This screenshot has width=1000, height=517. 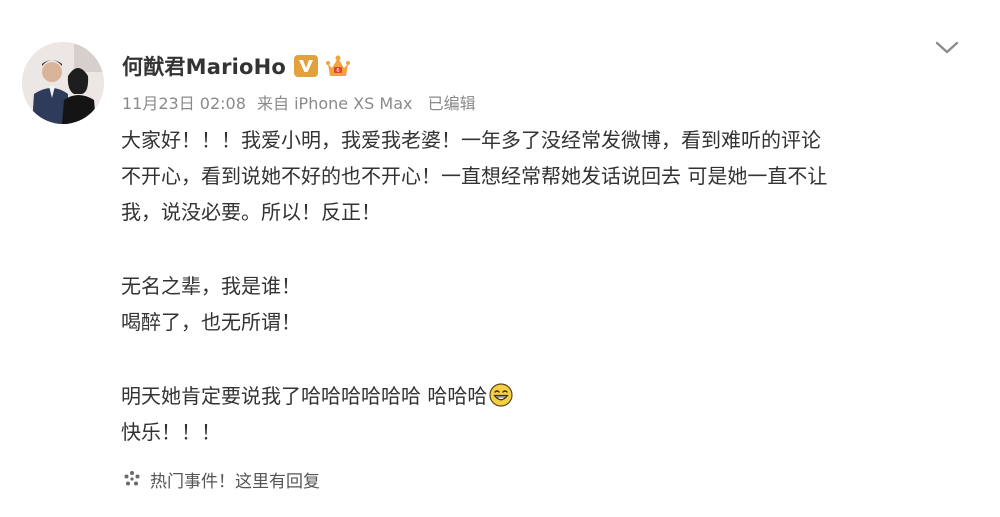 What do you see at coordinates (474, 176) in the screenshot?
I see `post-line: 不开心，看到说她不好的也不开心！一直想经常帮她发话说回去 可是她一直不让` at bounding box center [474, 176].